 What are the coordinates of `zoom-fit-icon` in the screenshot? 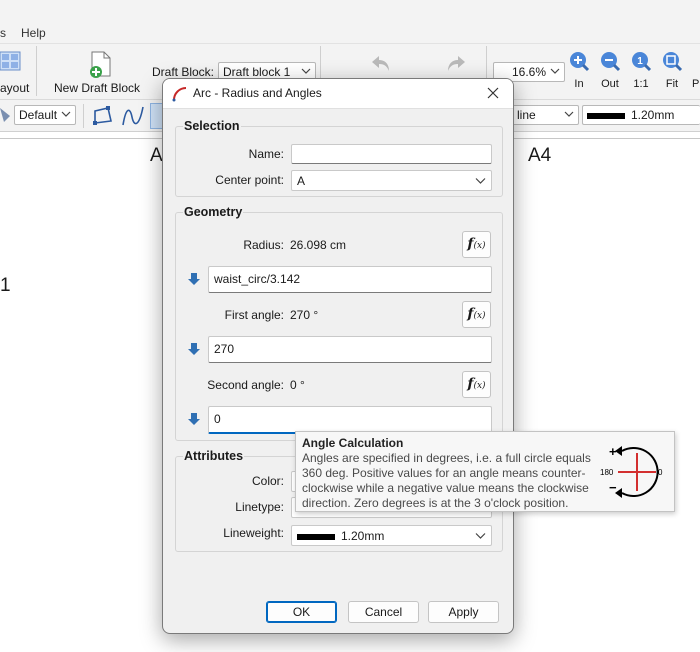 It's located at (673, 62).